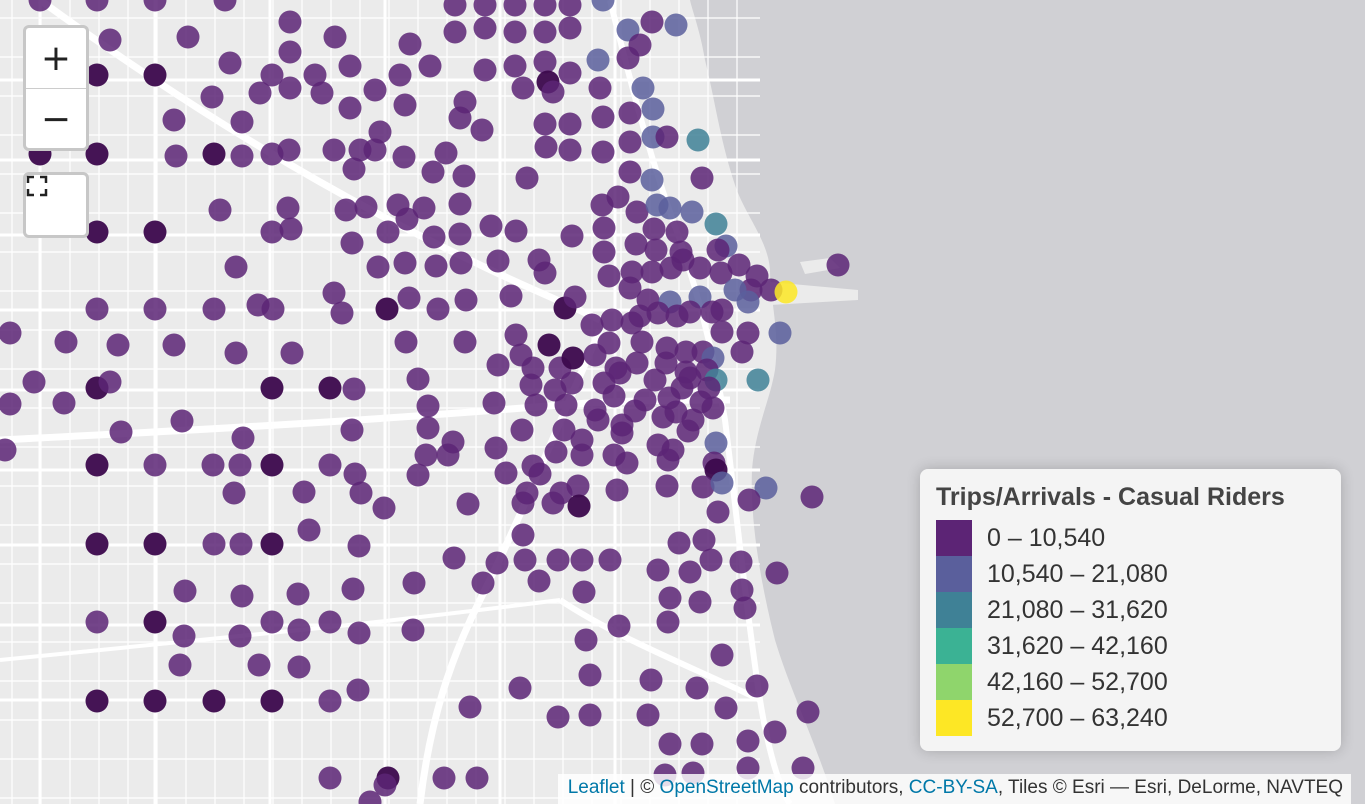 The image size is (1365, 804). Describe the element at coordinates (727, 787) in the screenshot. I see `openstreetmap-link: OpenStreetMap` at that location.